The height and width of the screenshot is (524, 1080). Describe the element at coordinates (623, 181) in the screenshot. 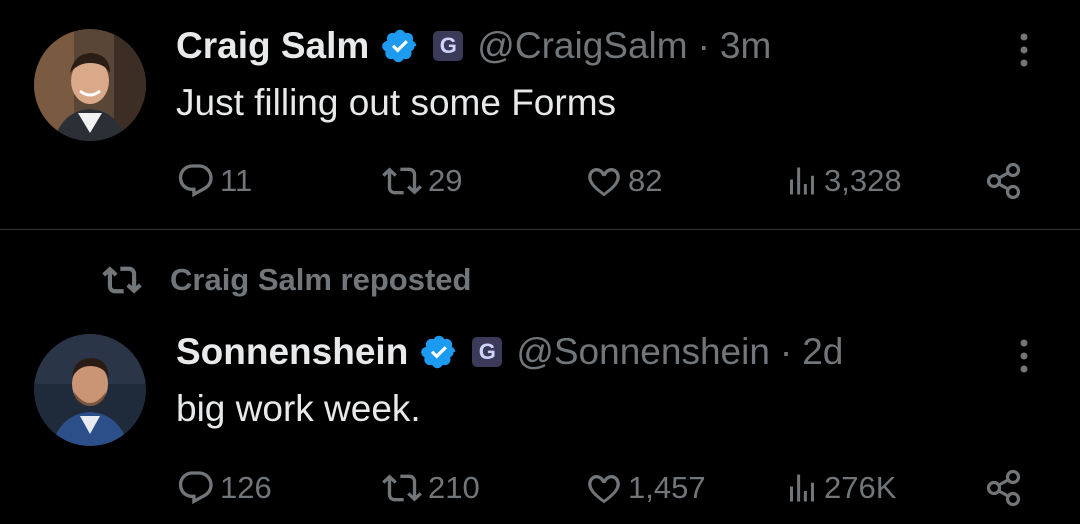

I see `like-button: 82` at that location.